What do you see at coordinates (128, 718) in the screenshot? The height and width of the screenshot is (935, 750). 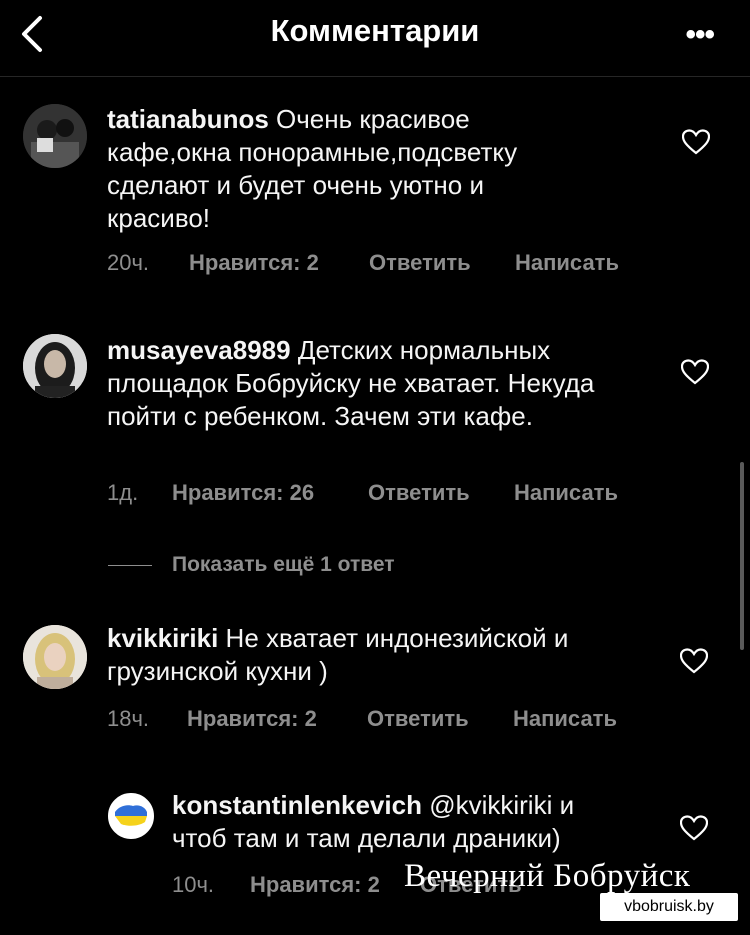 I see `comment-time: 18ч.` at bounding box center [128, 718].